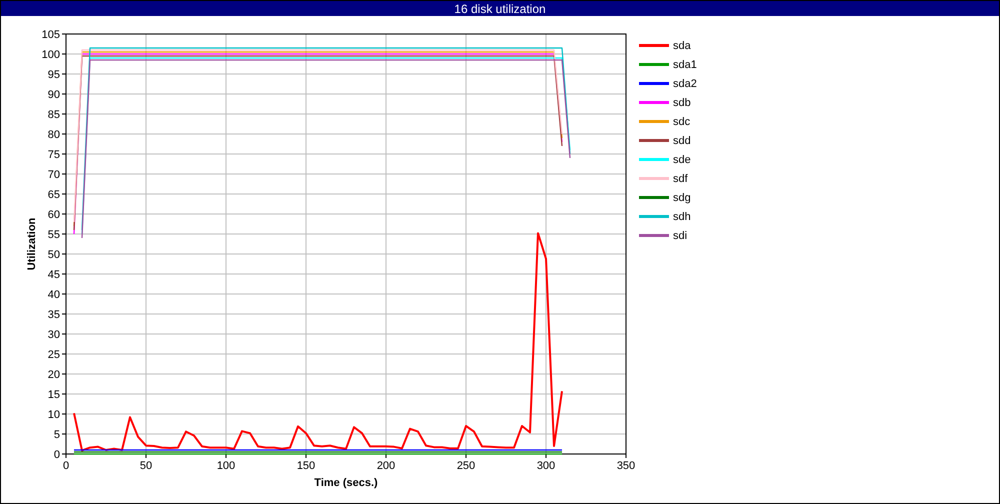  Describe the element at coordinates (685, 84) in the screenshot. I see `legend-label: sda2` at that location.